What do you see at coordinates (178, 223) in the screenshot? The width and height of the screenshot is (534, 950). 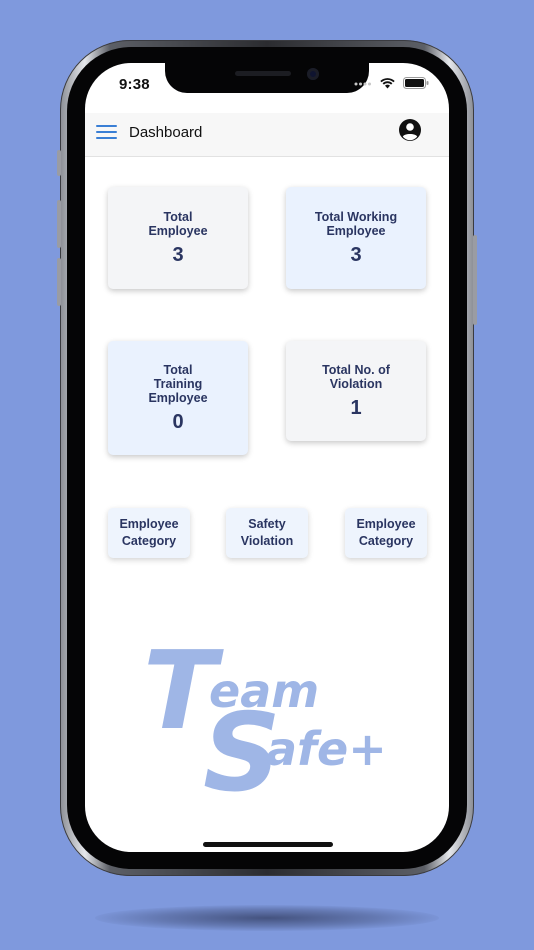 I see `card-label: Total Employee` at bounding box center [178, 223].